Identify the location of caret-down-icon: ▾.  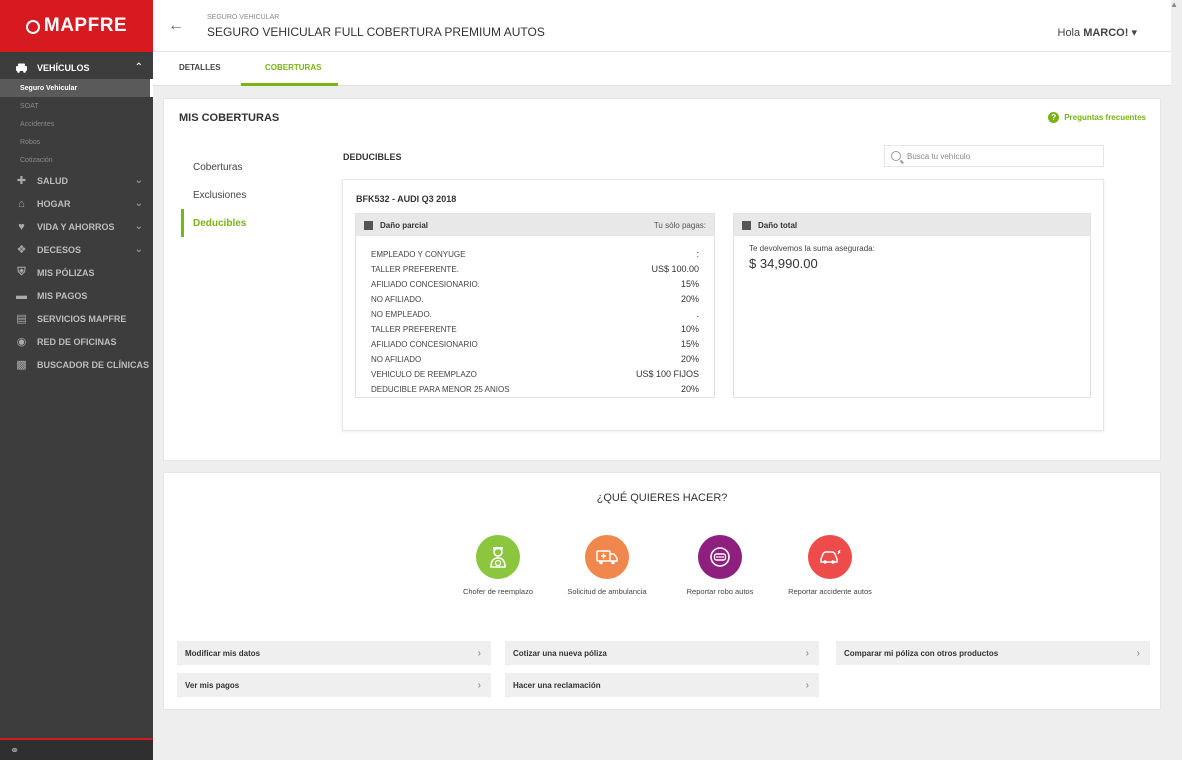
(1134, 33).